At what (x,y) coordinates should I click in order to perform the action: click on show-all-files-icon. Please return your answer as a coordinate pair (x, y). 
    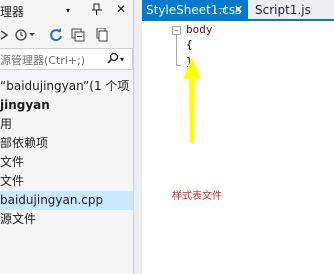
    Looking at the image, I should click on (102, 35).